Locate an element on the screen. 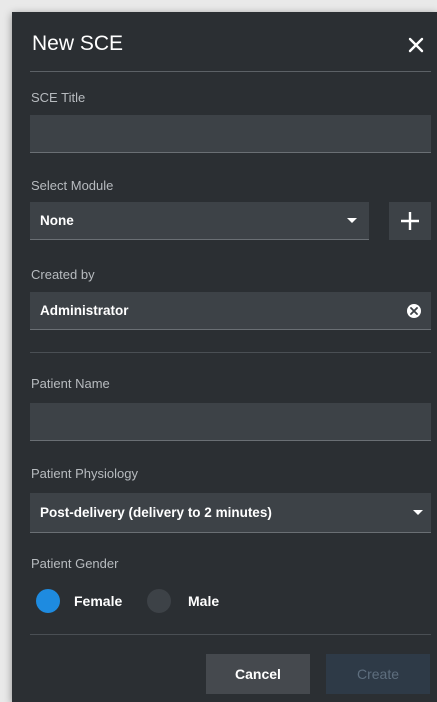 The width and height of the screenshot is (437, 702). patient-name-label: Patient Name is located at coordinates (70, 383).